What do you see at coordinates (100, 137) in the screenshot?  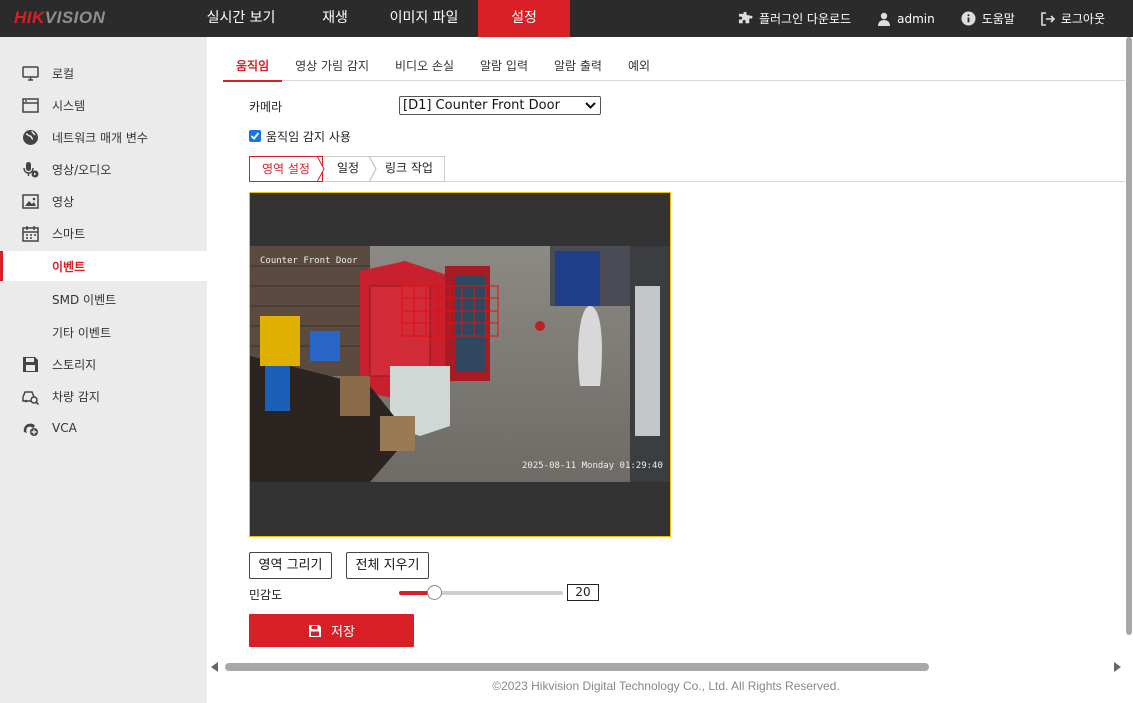 I see `sidebar-label: 네트워크 매개 변수` at bounding box center [100, 137].